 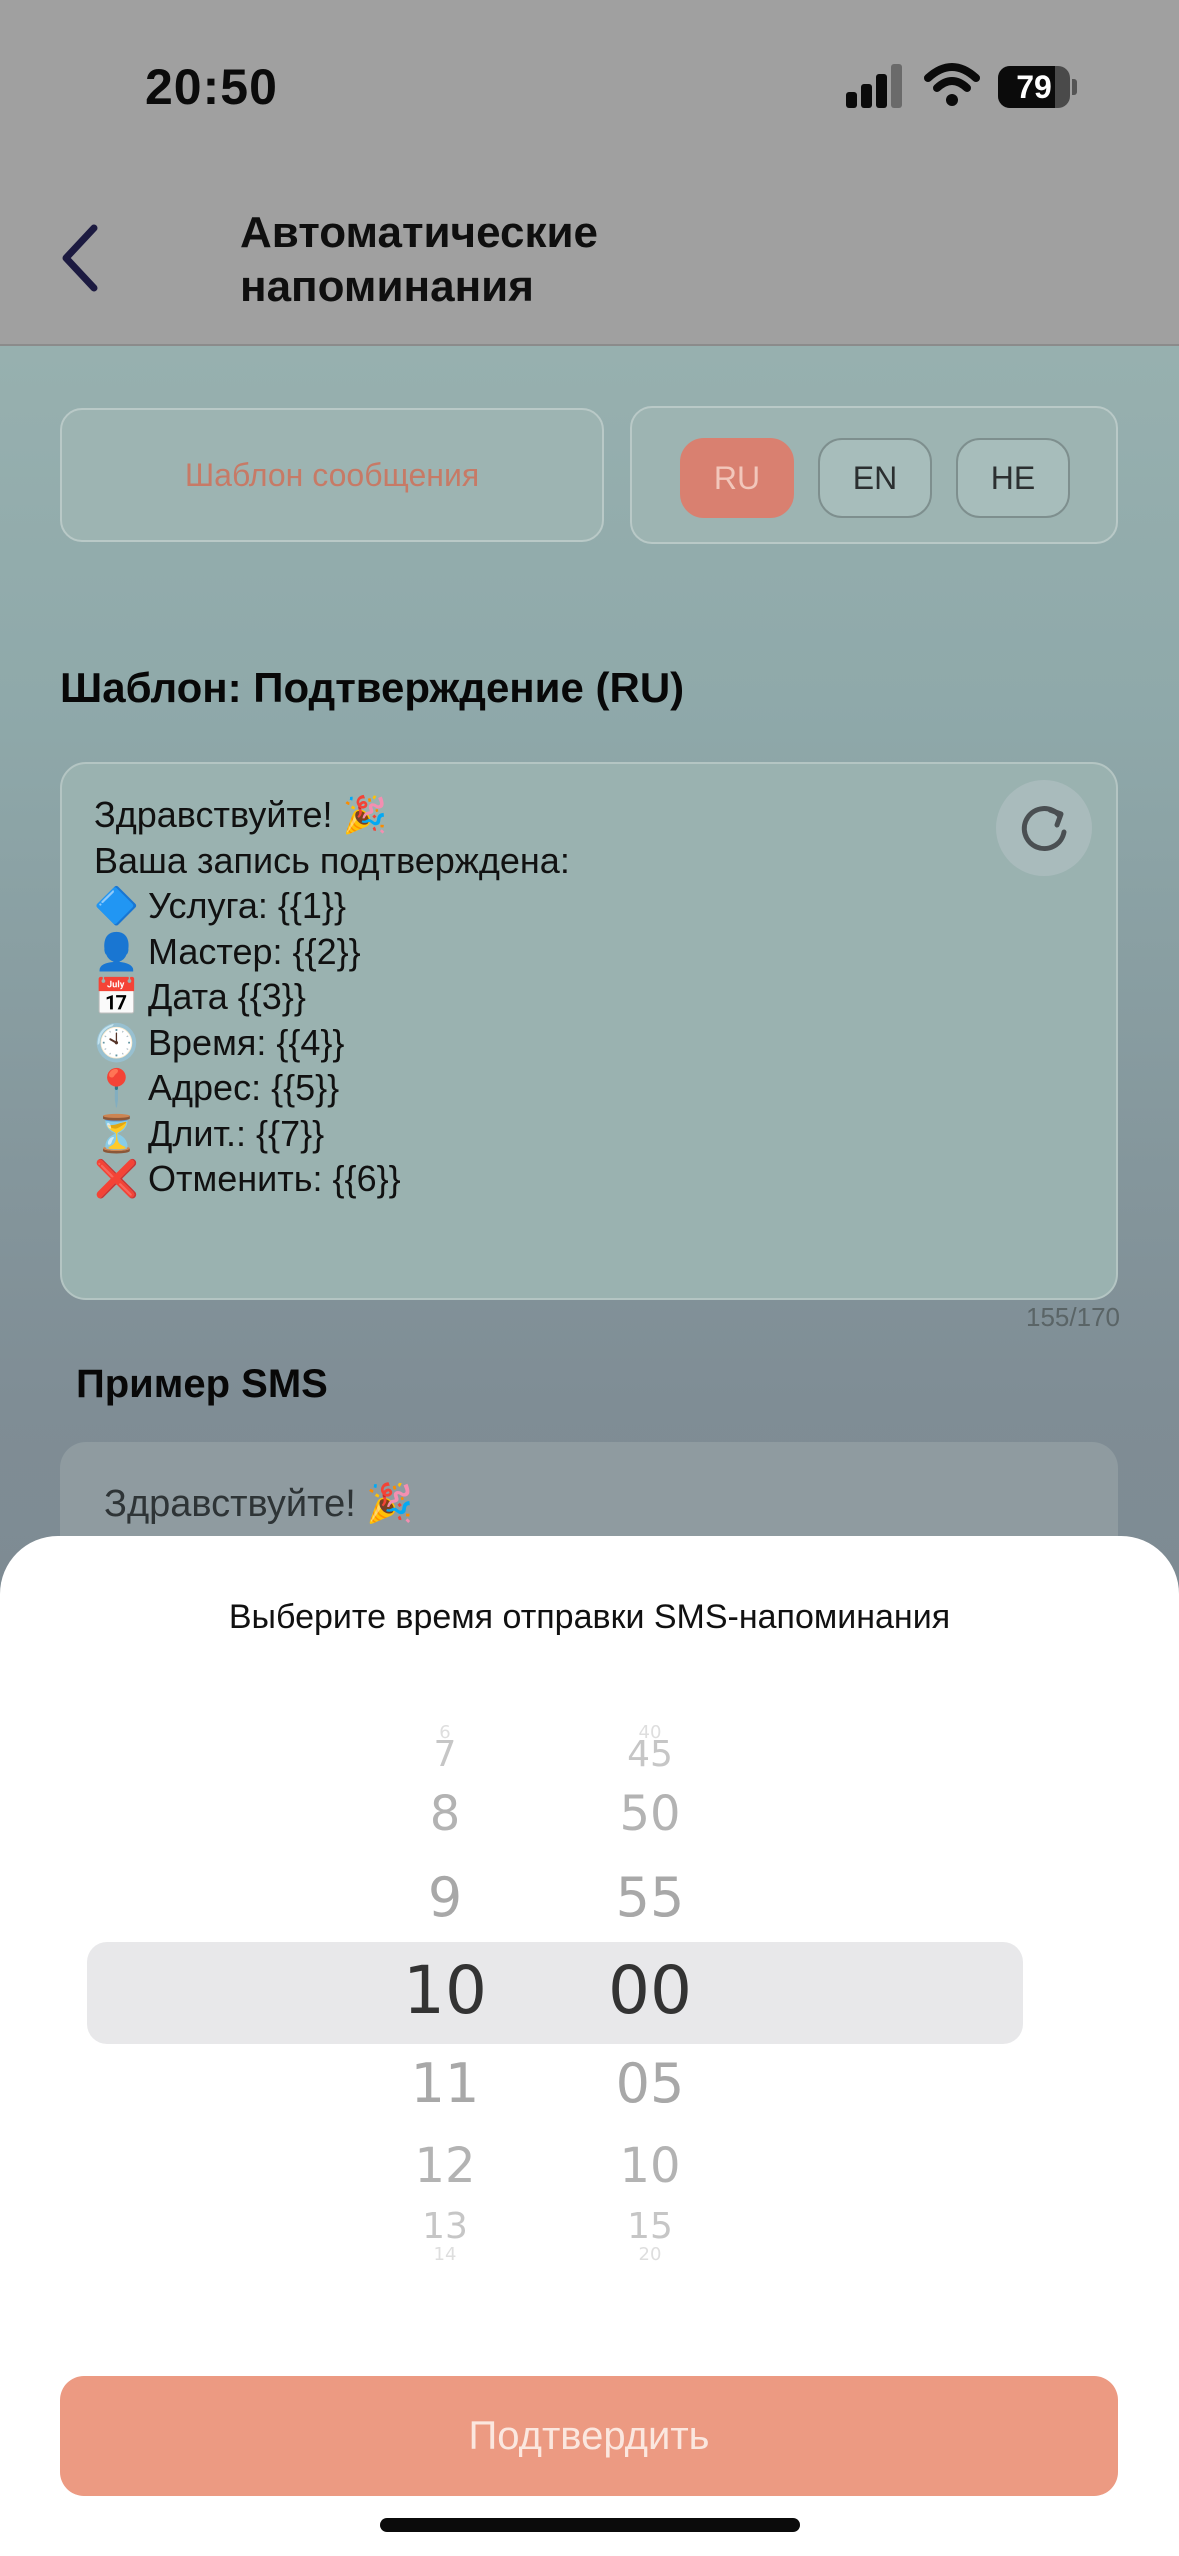 I want to click on wifi-icon, so click(x=952, y=84).